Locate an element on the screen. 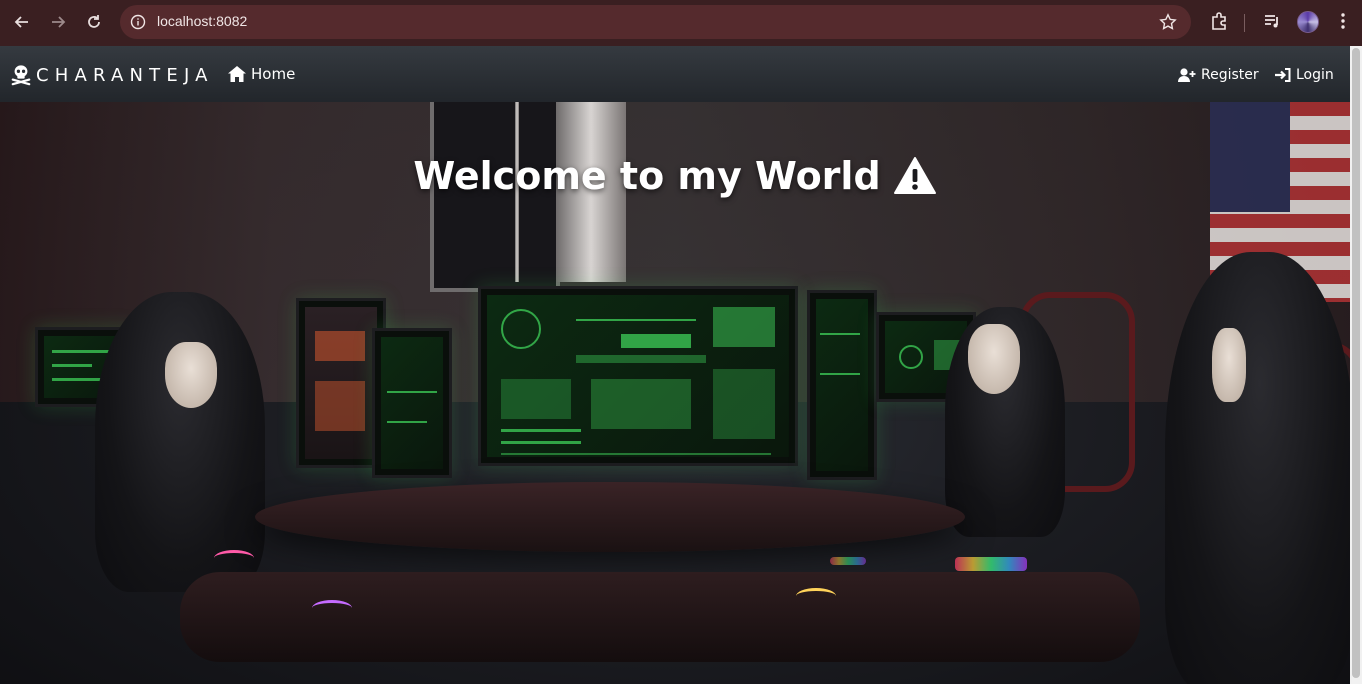 The height and width of the screenshot is (684, 1362). browser-toolbar: localhost:8082 is located at coordinates (681, 23).